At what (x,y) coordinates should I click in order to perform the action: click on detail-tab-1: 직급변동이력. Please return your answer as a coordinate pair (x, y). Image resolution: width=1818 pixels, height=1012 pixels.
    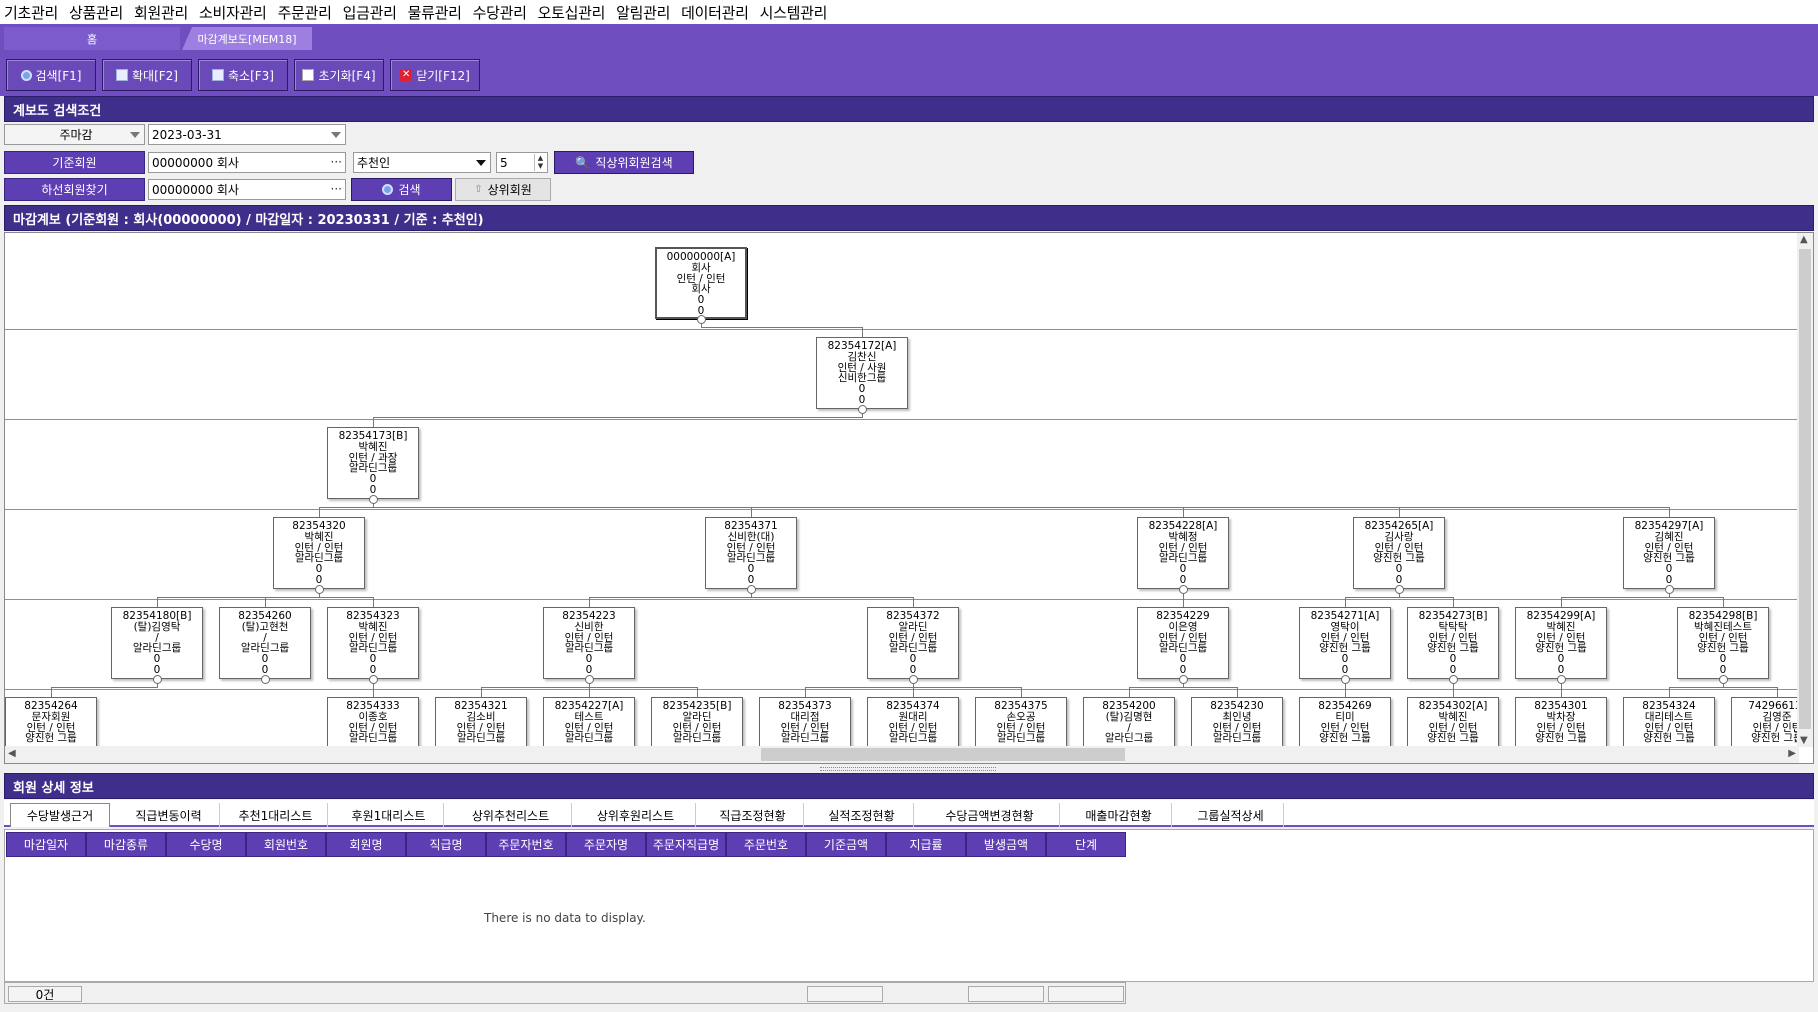
    Looking at the image, I should click on (169, 815).